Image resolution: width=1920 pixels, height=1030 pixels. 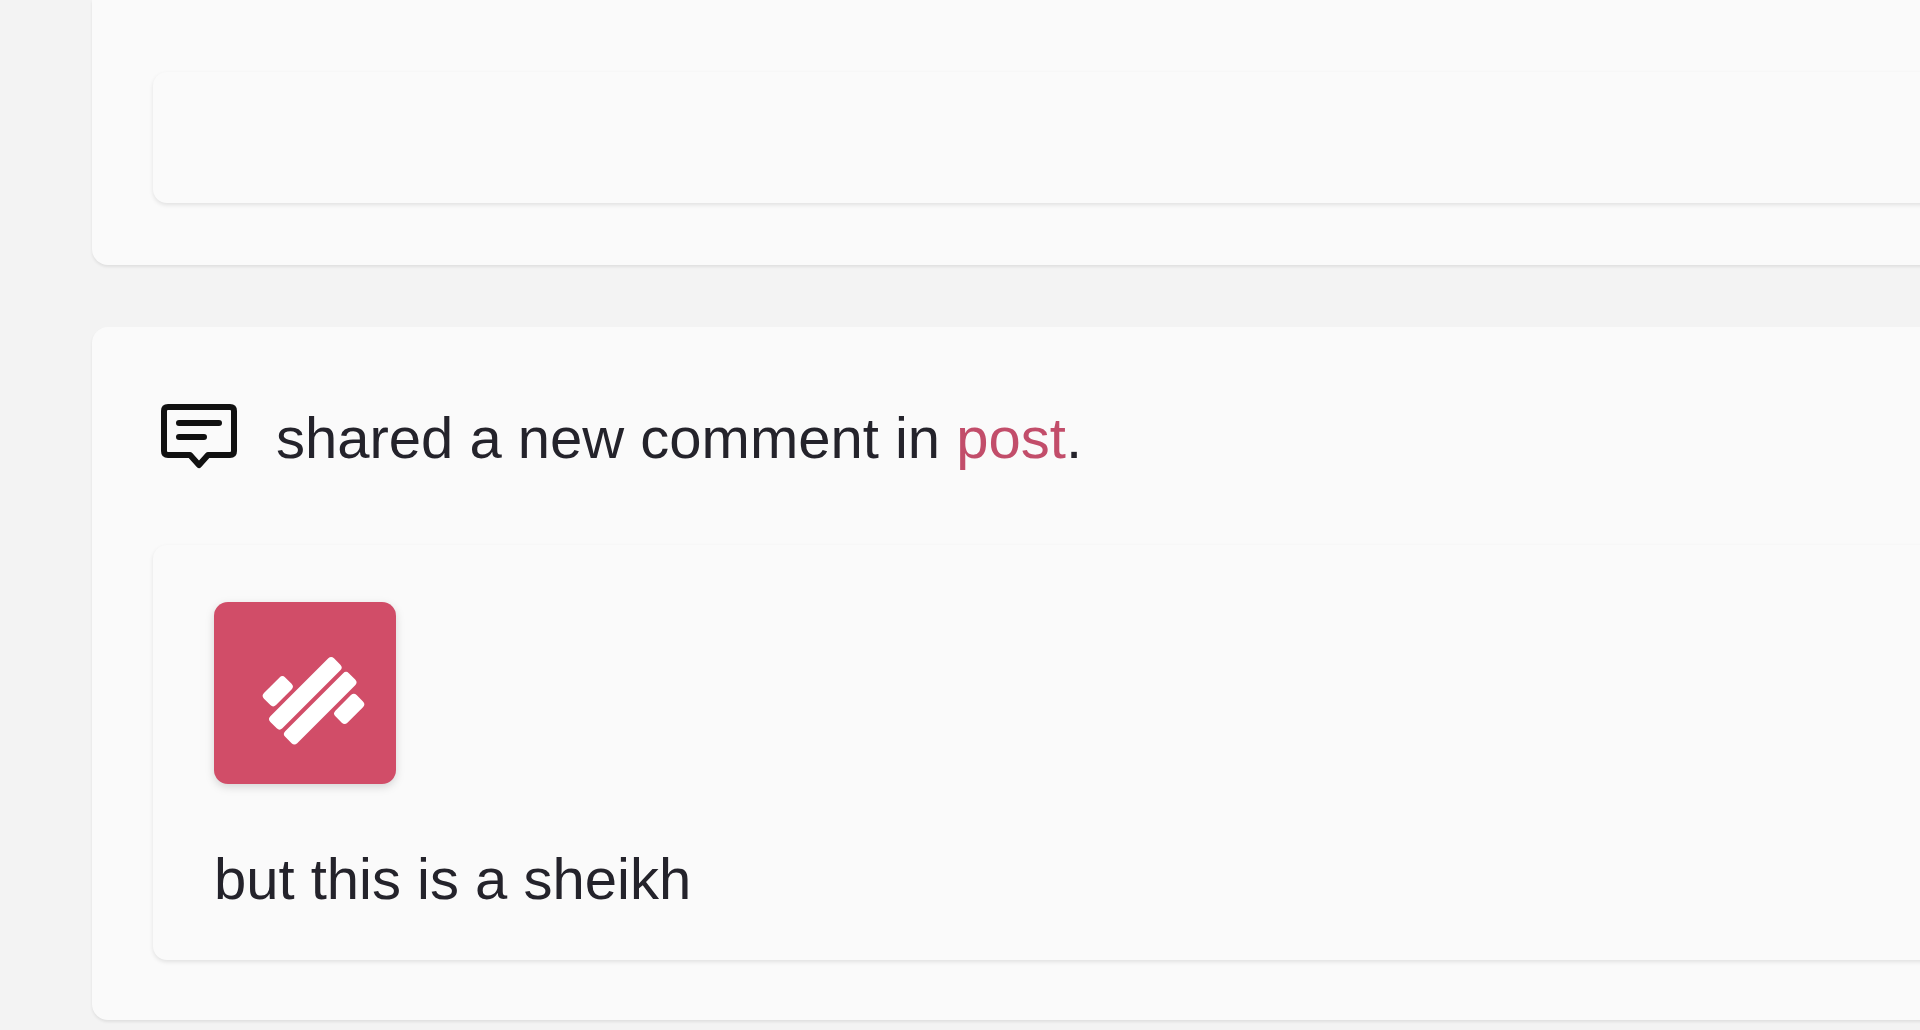 What do you see at coordinates (679, 438) in the screenshot?
I see `activity-message: shared a new comment in post.` at bounding box center [679, 438].